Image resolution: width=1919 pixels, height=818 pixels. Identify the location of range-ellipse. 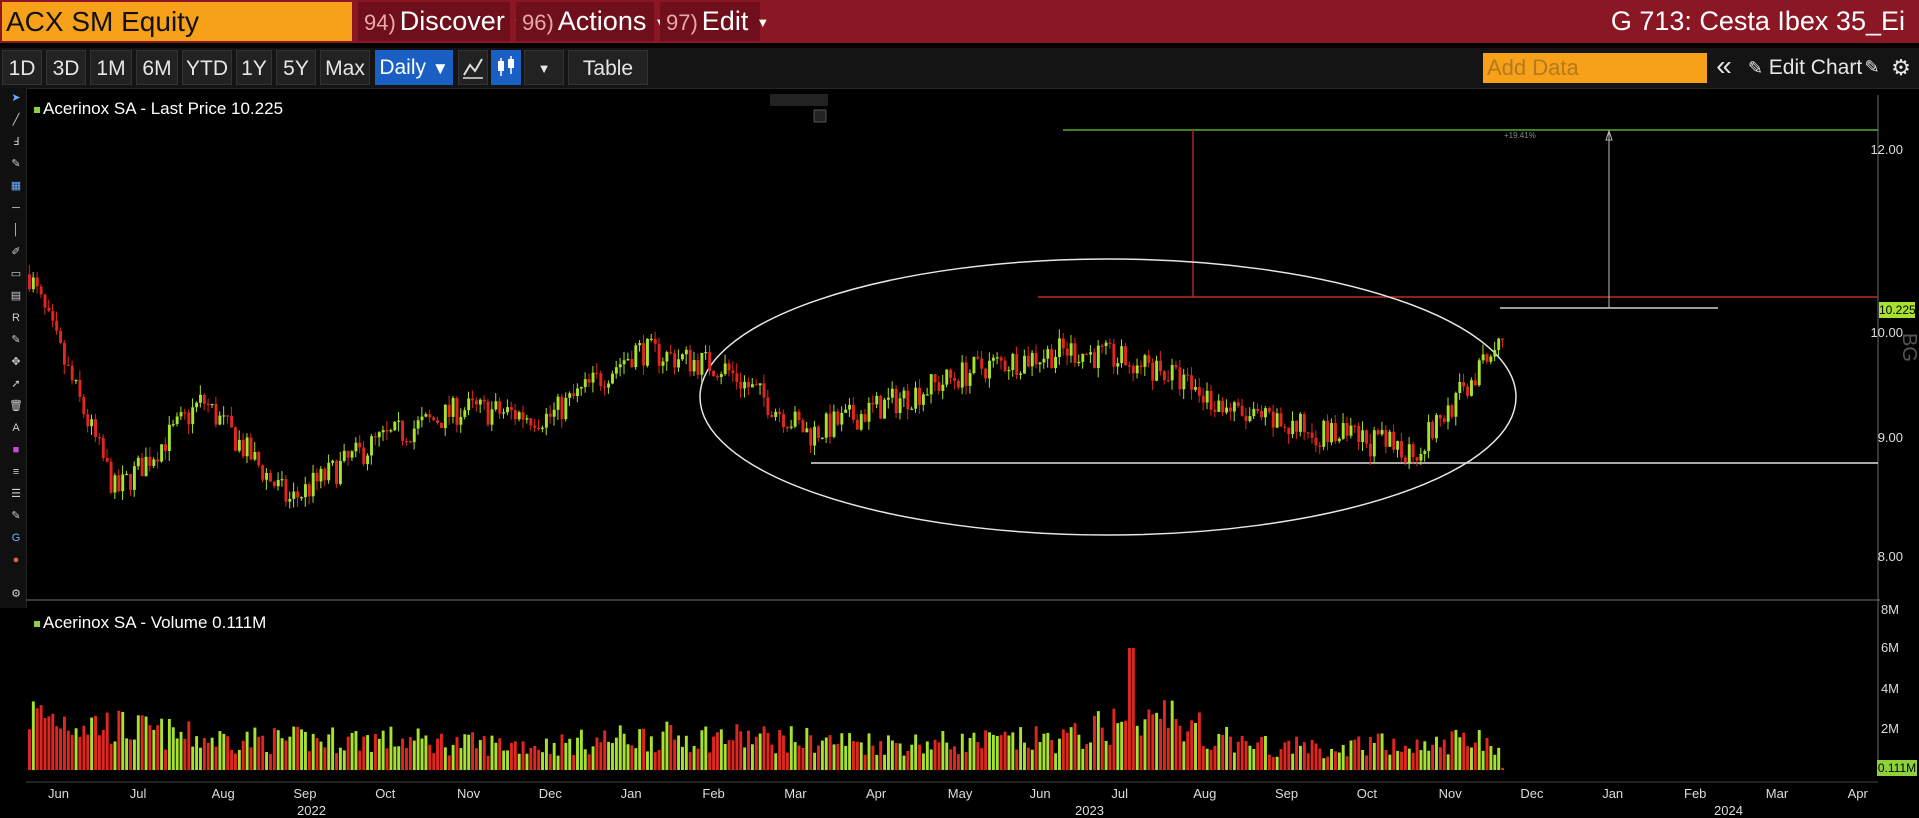
(1108, 397).